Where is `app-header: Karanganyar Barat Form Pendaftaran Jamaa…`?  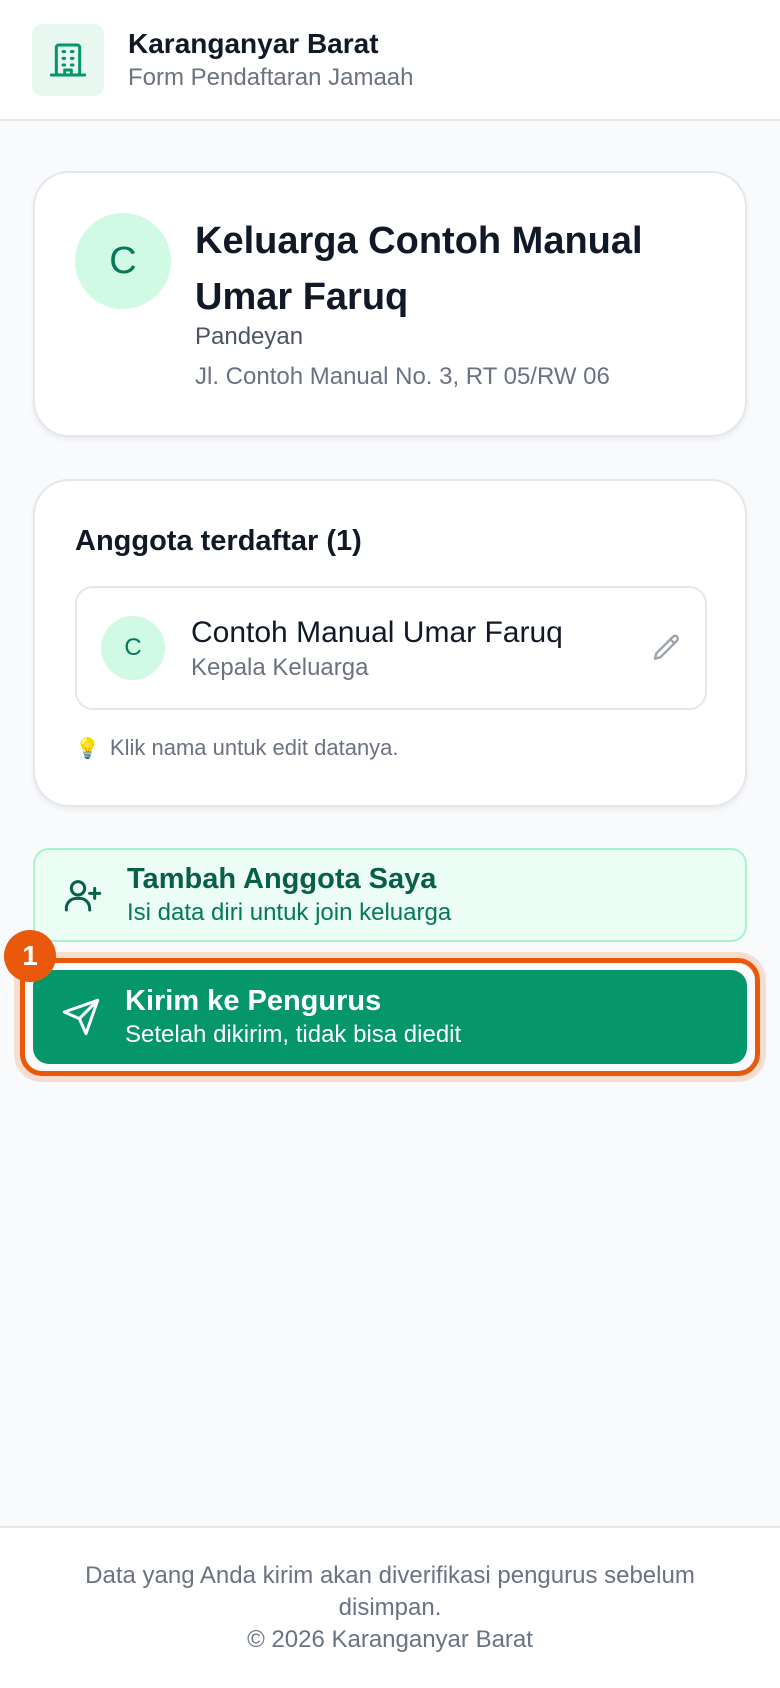
app-header: Karanganyar Barat Form Pendaftaran Jamaa… is located at coordinates (390, 60).